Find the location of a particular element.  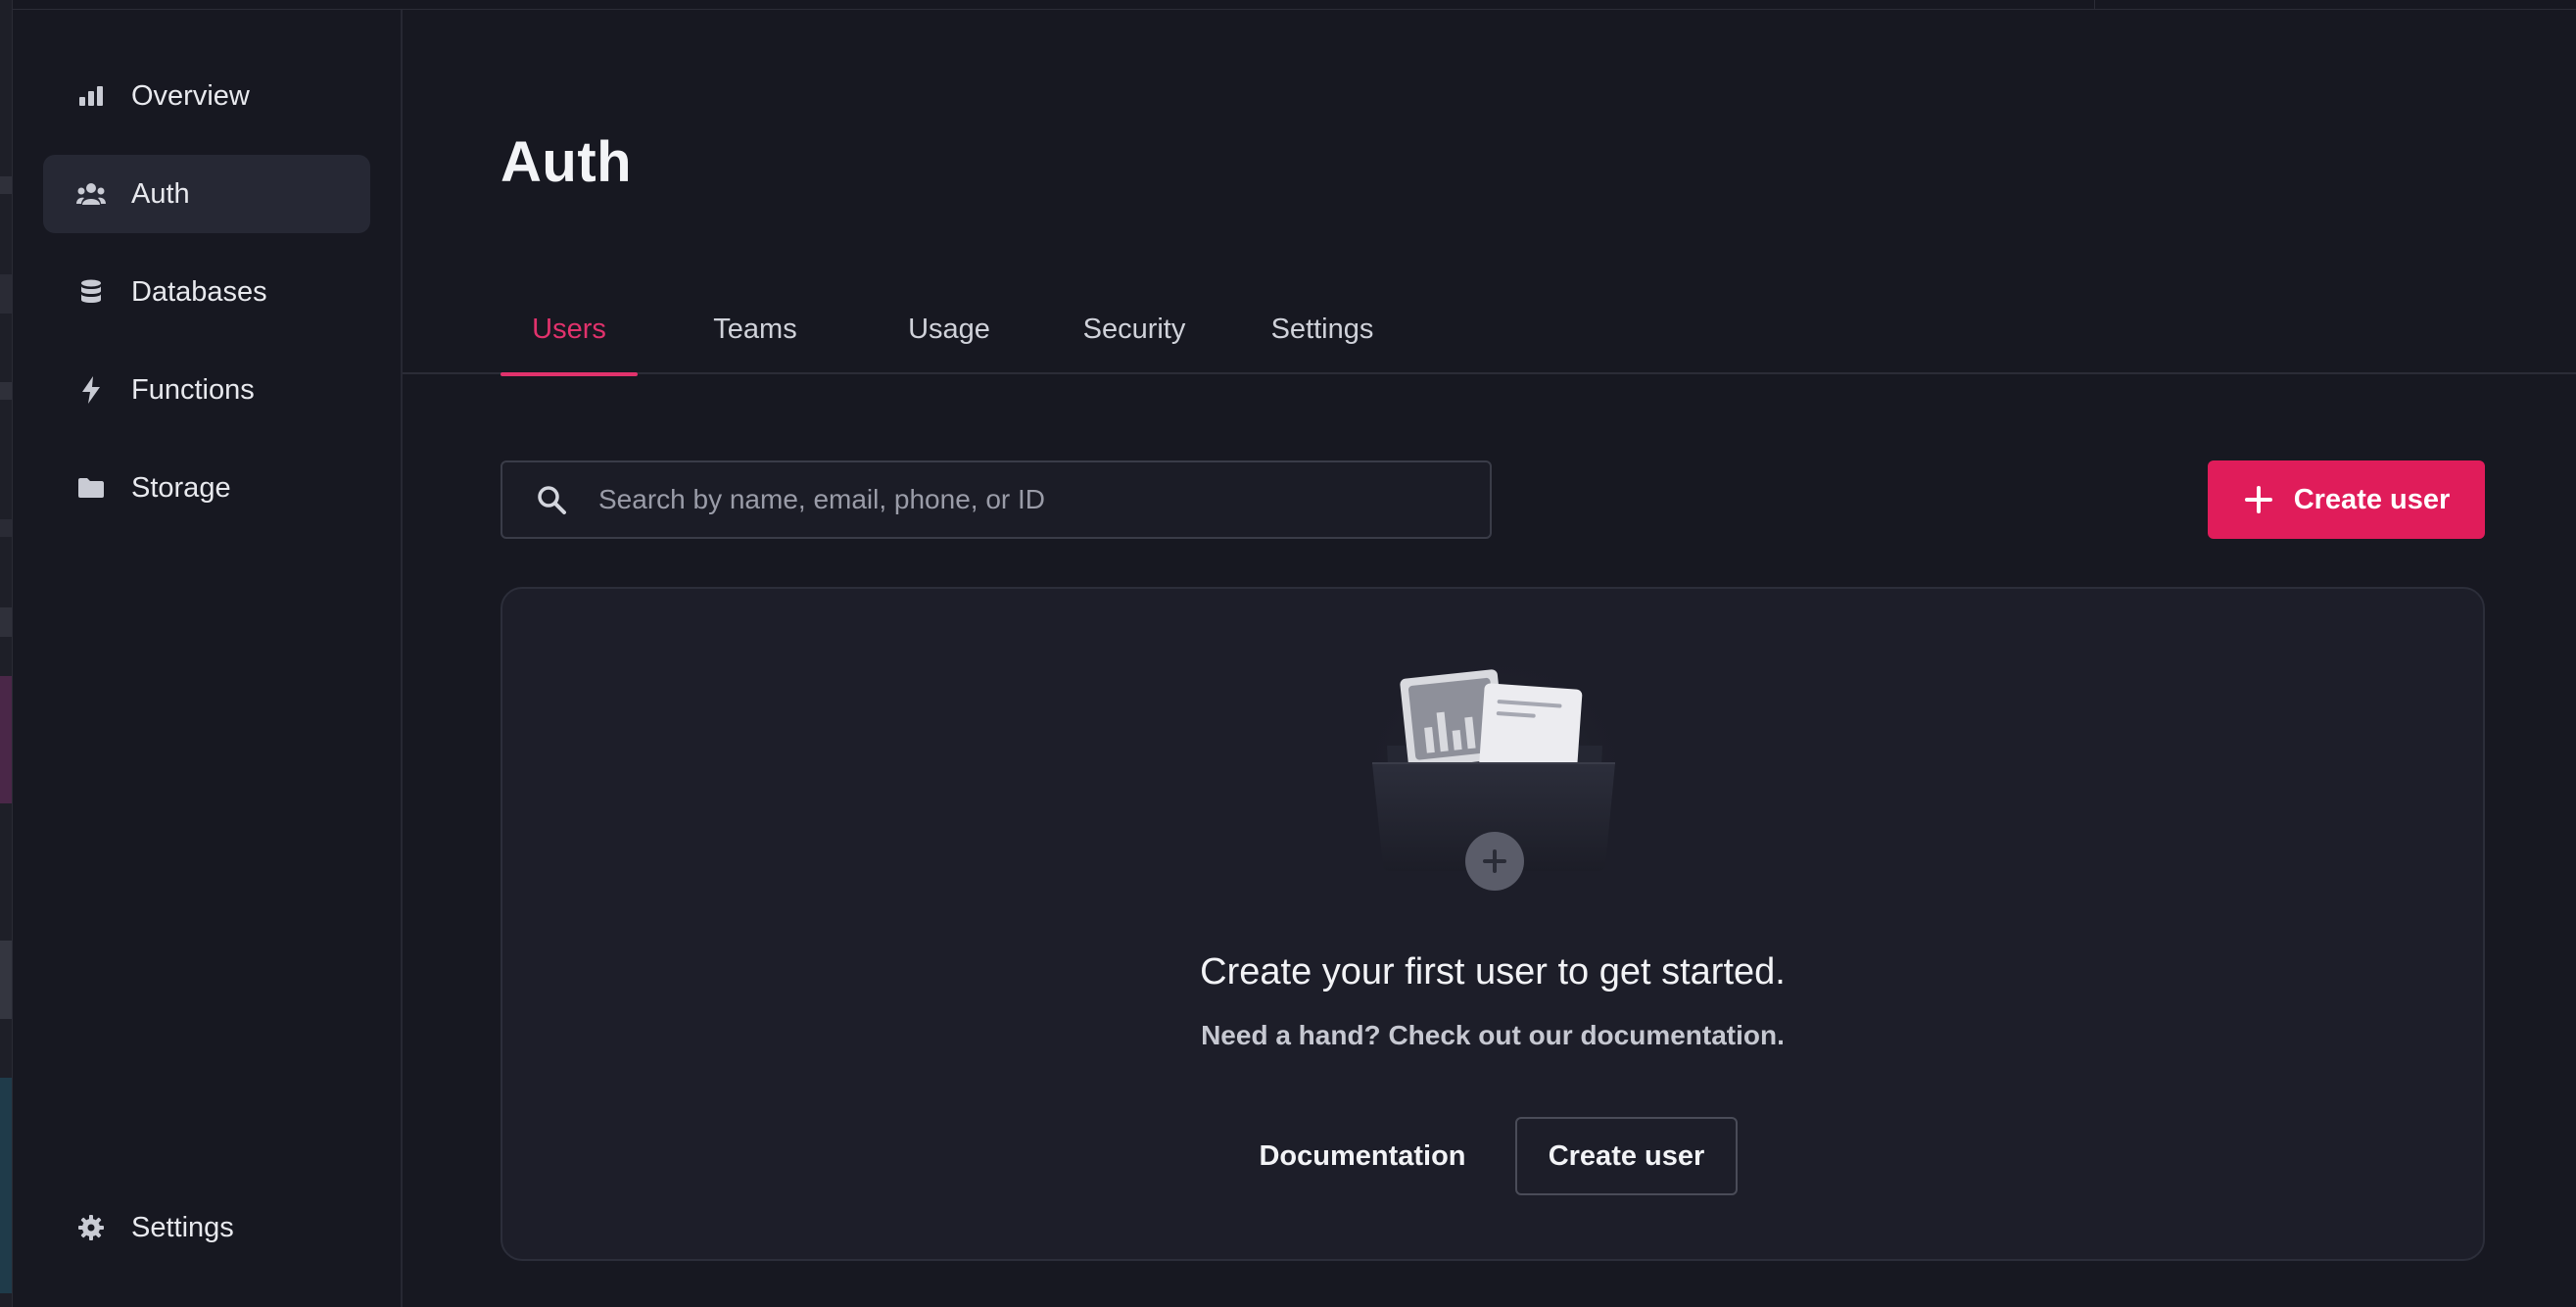

sidebar-item-label: Auth is located at coordinates (161, 193).